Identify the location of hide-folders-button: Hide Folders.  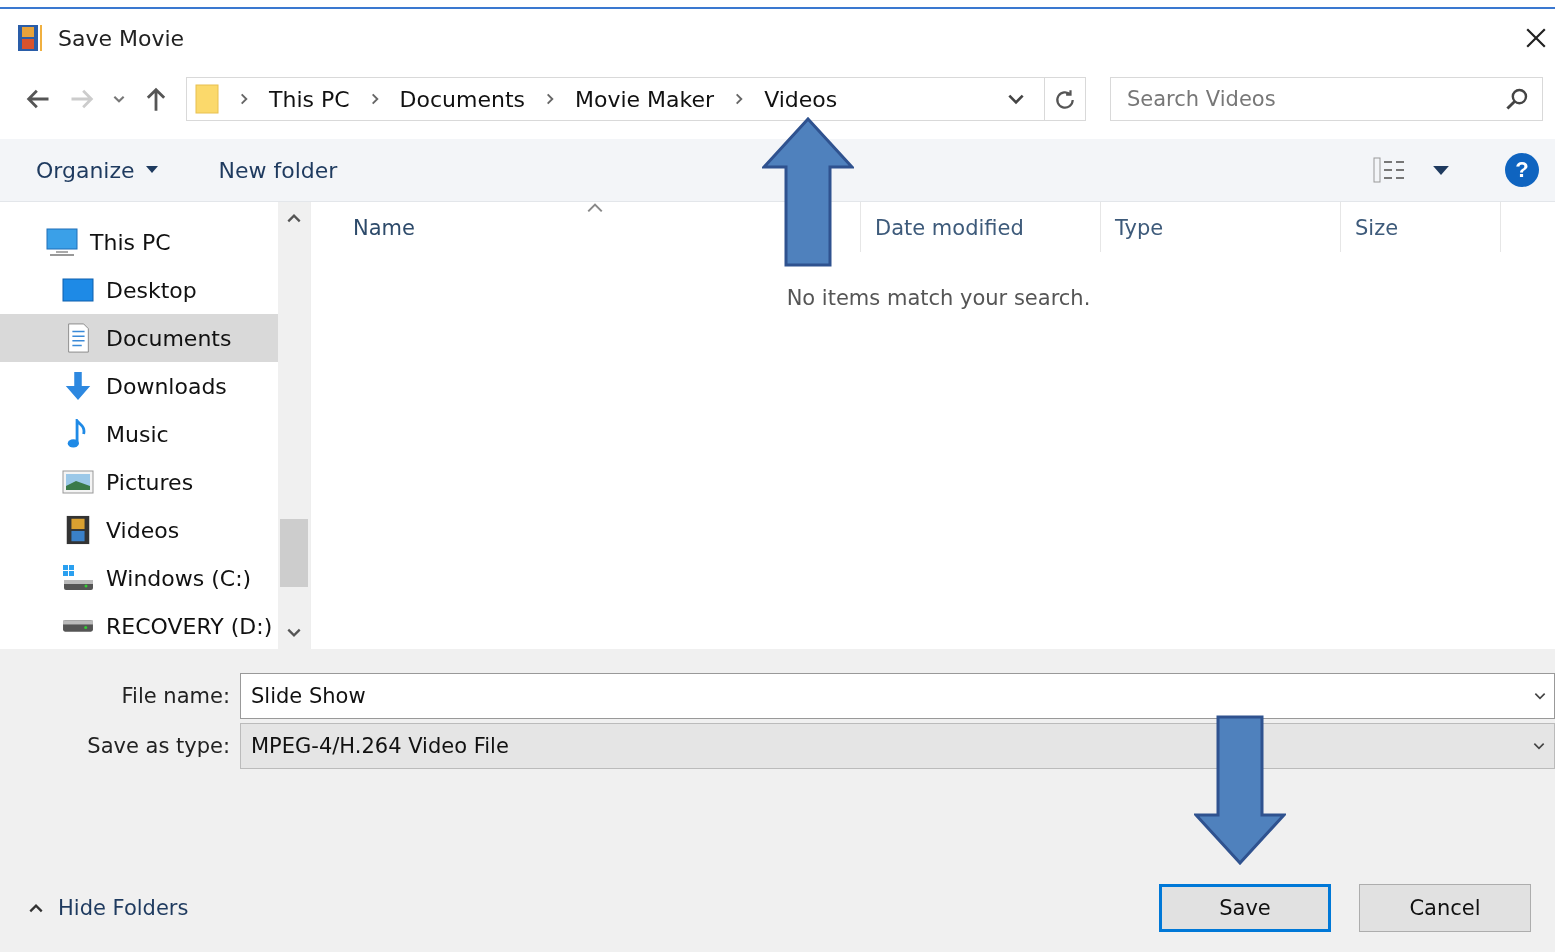
(108, 908).